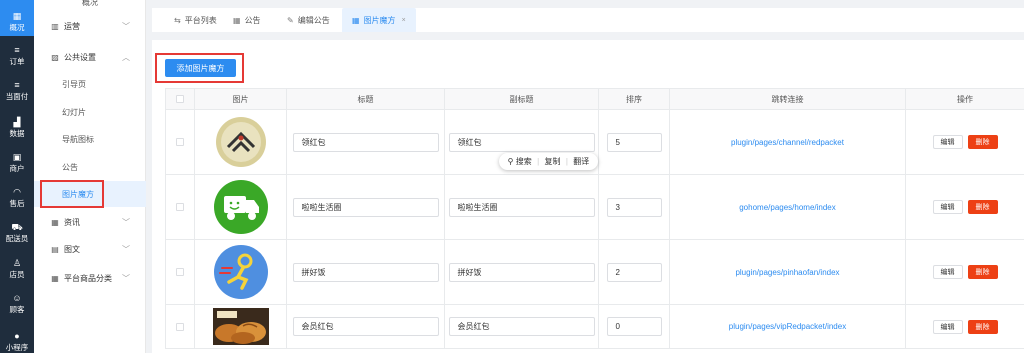  I want to click on rail-item-orders: ≡ 订单, so click(17, 56).